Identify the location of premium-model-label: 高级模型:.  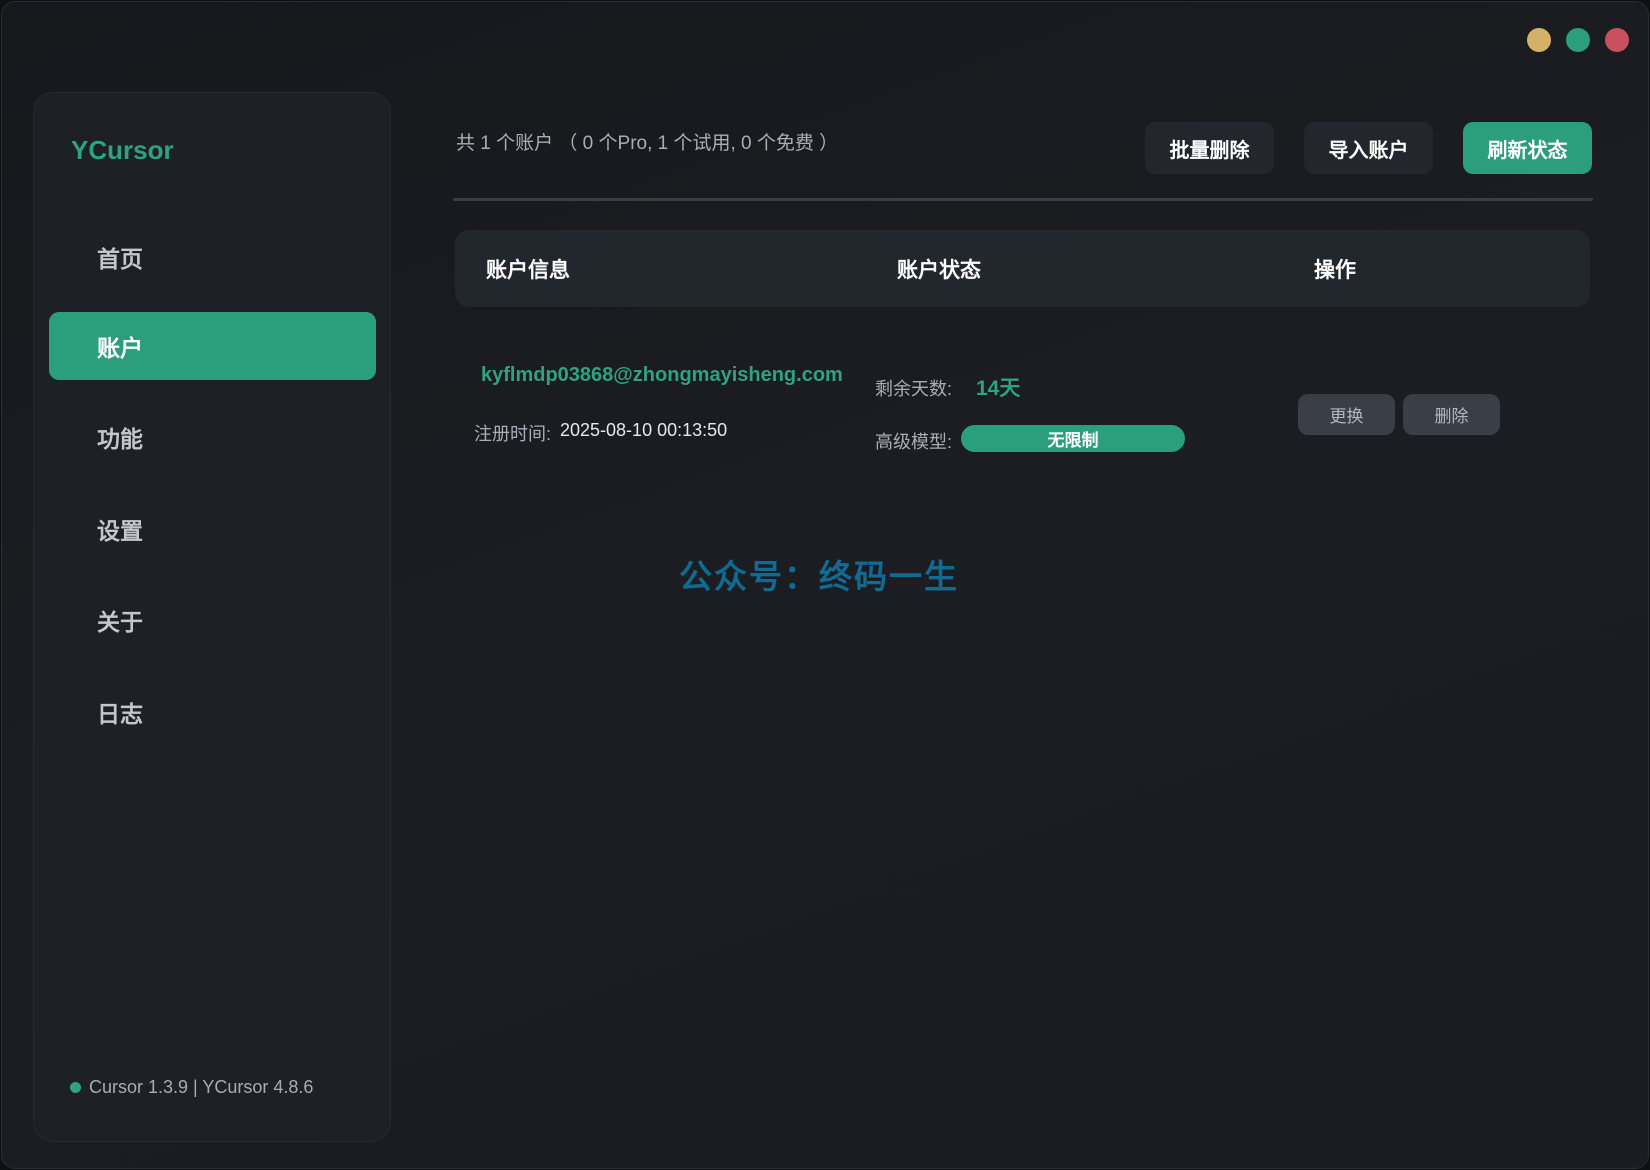
(914, 442).